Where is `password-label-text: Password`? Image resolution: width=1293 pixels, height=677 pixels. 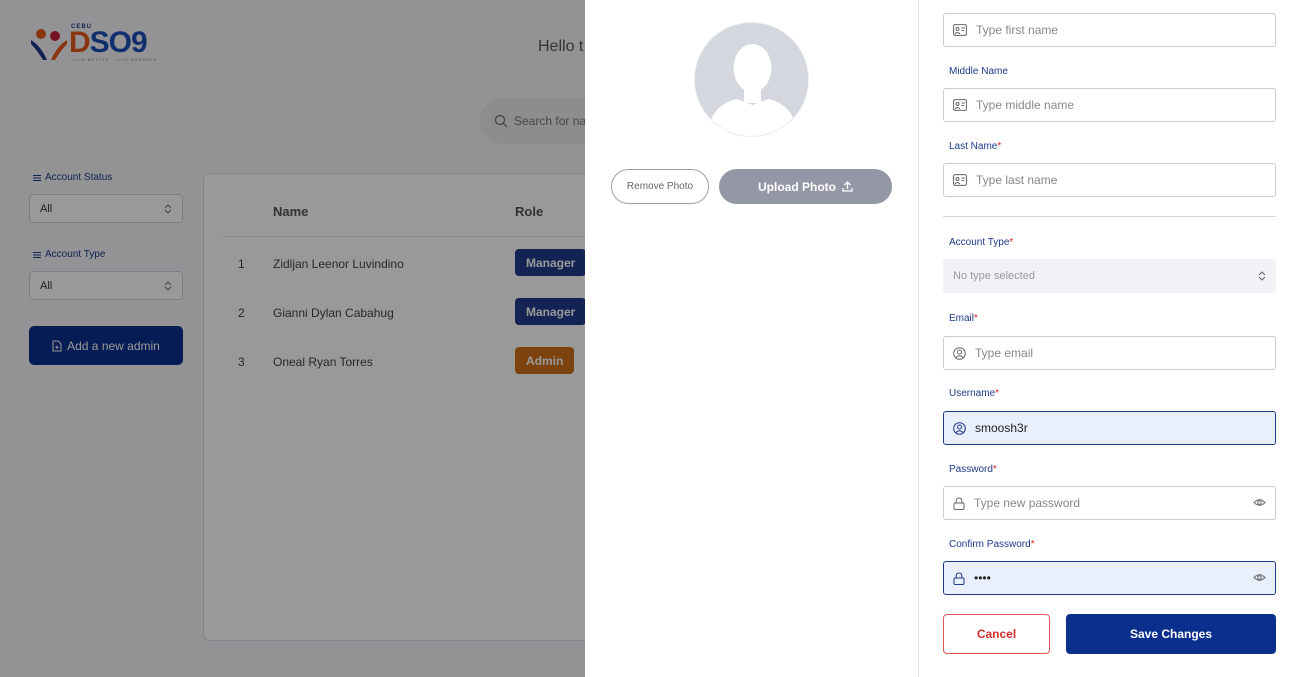
password-label-text: Password is located at coordinates (971, 469).